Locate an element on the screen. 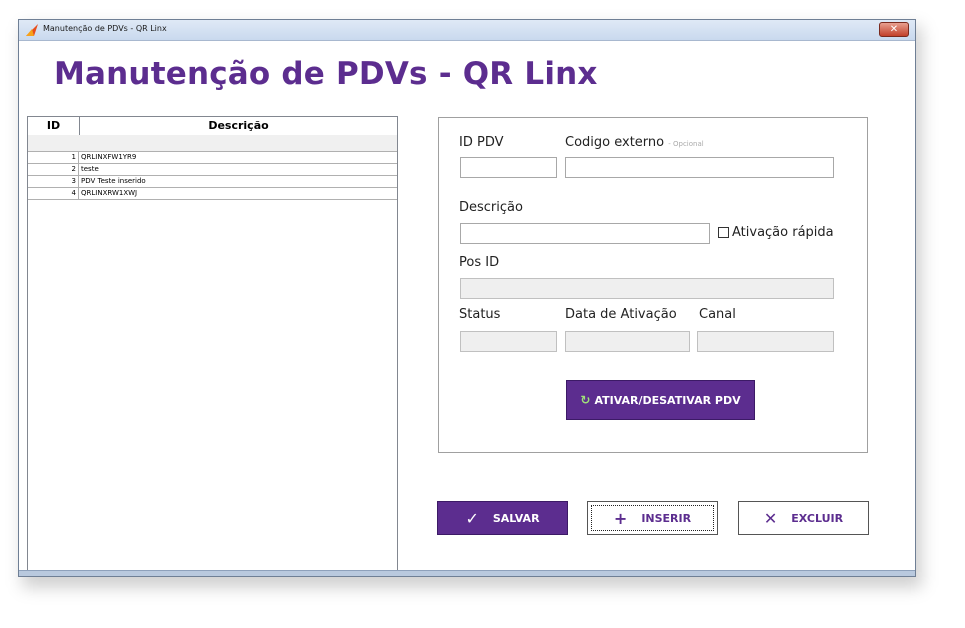  grid-header: ID Descrição is located at coordinates (212, 126).